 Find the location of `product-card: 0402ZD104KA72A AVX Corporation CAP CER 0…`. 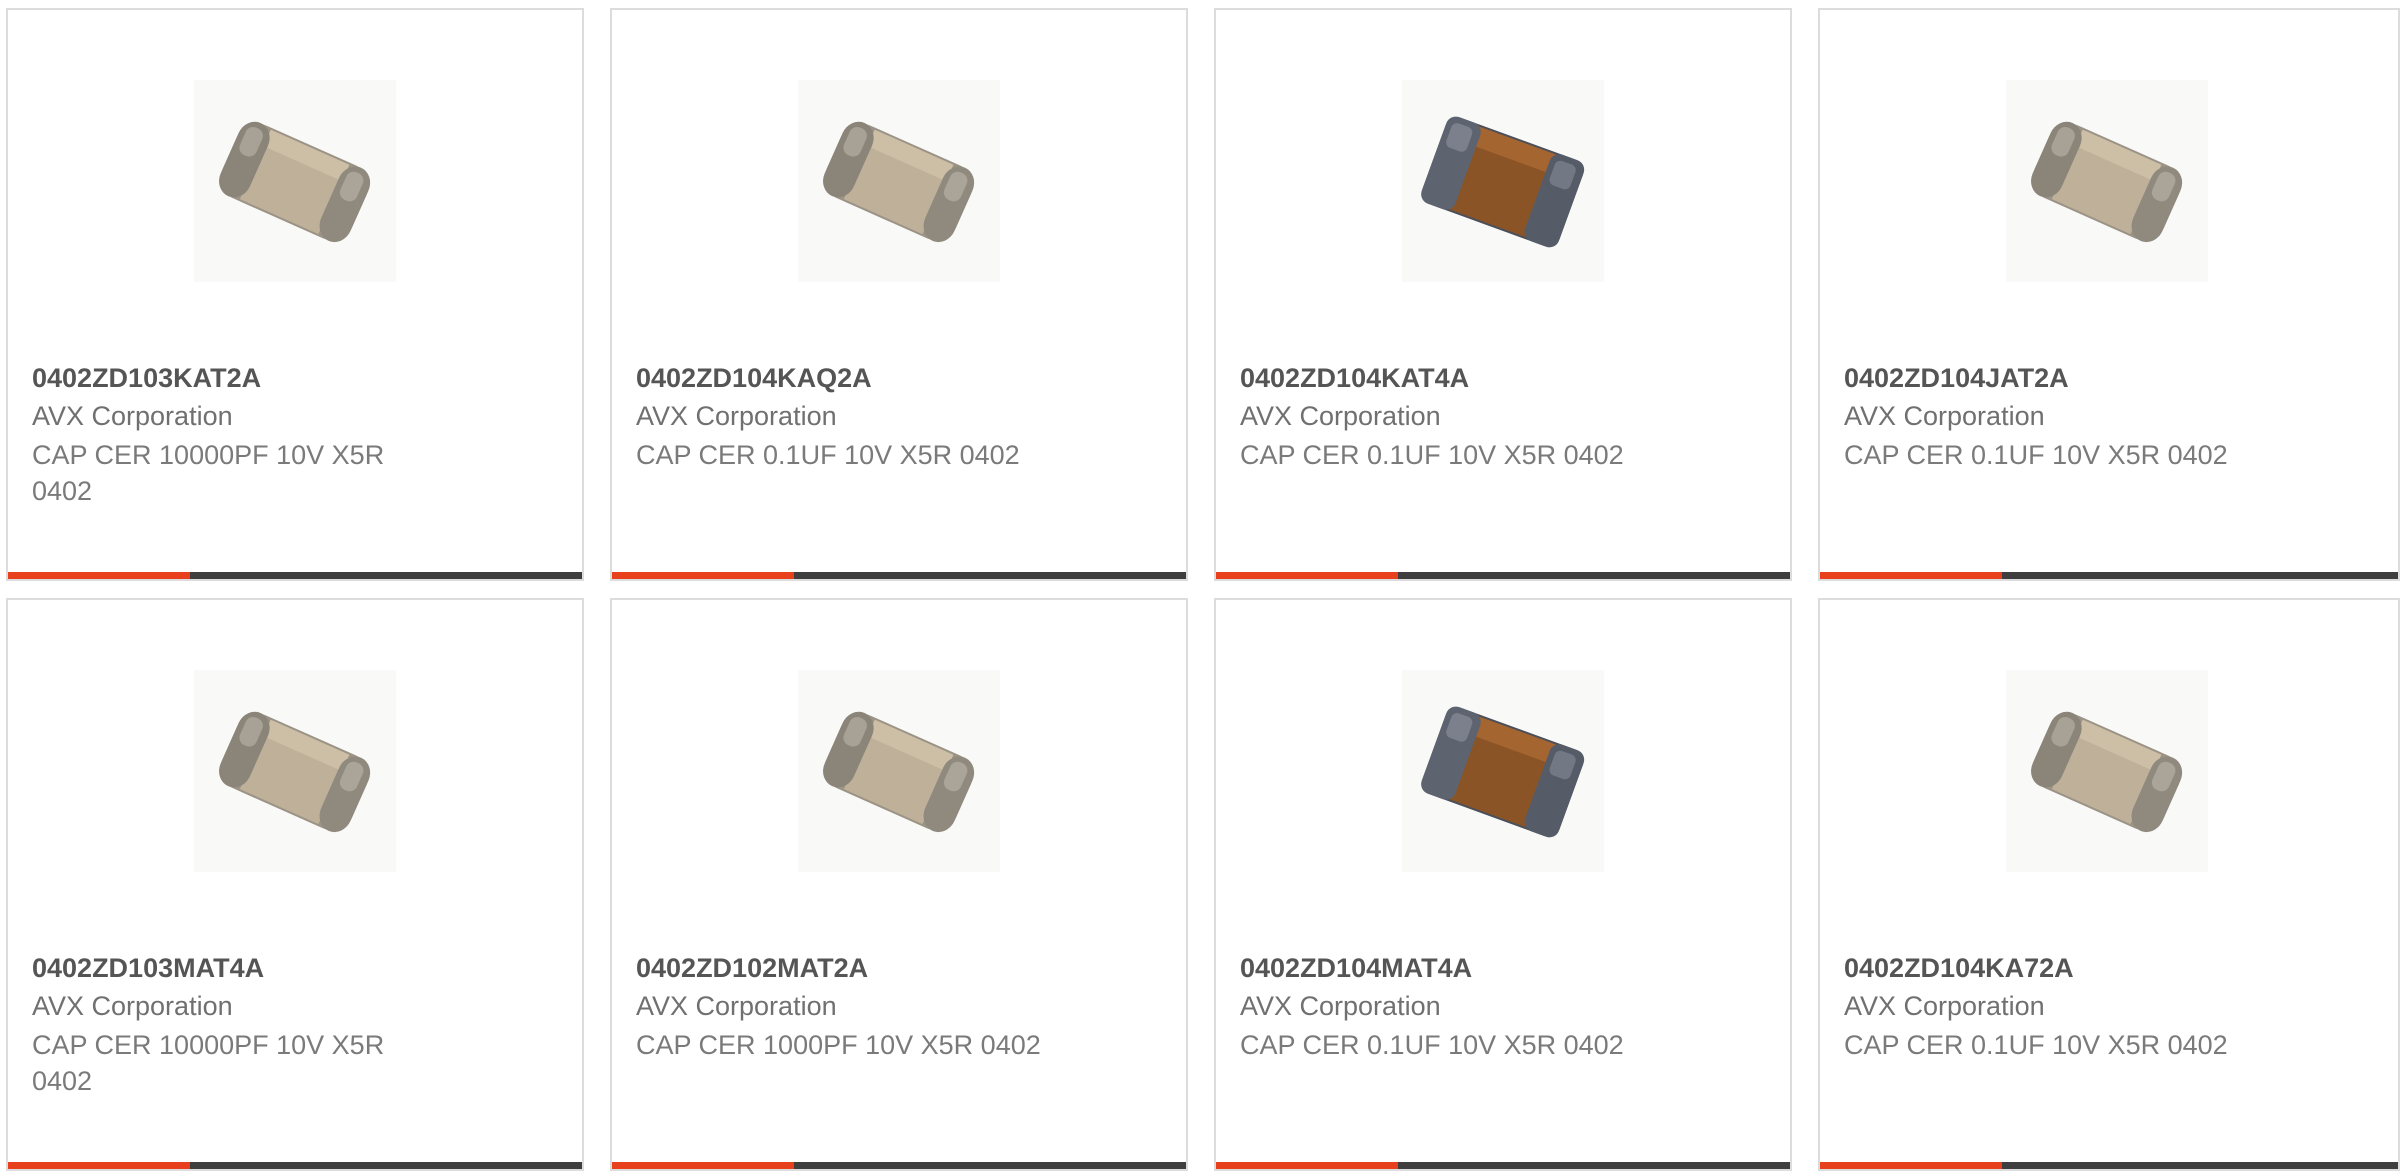

product-card: 0402ZD104KA72A AVX Corporation CAP CER 0… is located at coordinates (2109, 884).